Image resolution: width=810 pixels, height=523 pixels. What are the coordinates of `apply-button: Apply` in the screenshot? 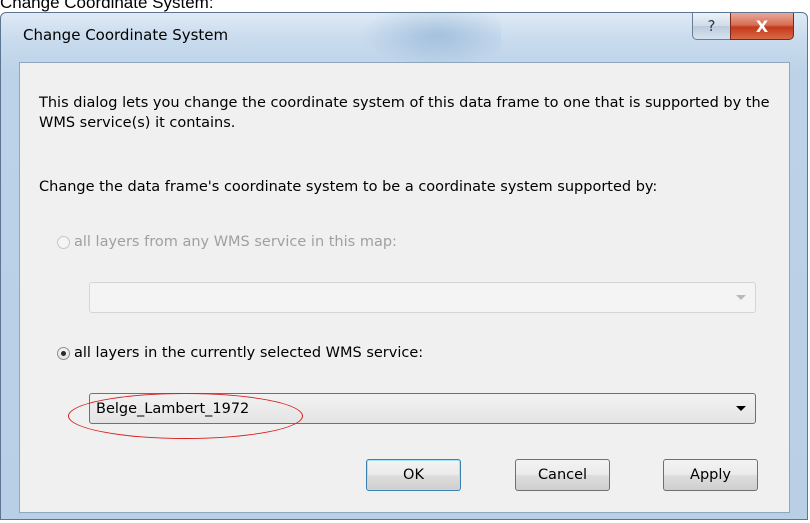 It's located at (710, 475).